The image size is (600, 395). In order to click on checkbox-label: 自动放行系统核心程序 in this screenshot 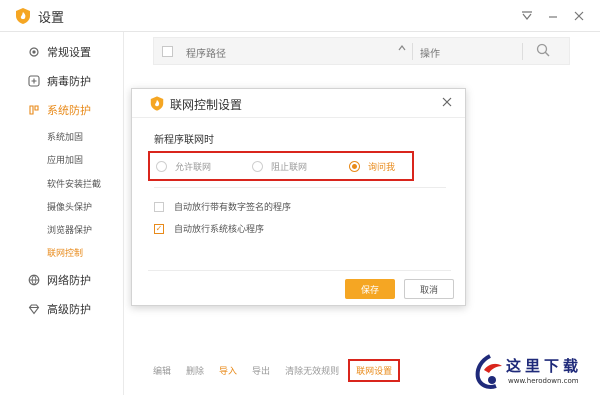, I will do `click(219, 230)`.